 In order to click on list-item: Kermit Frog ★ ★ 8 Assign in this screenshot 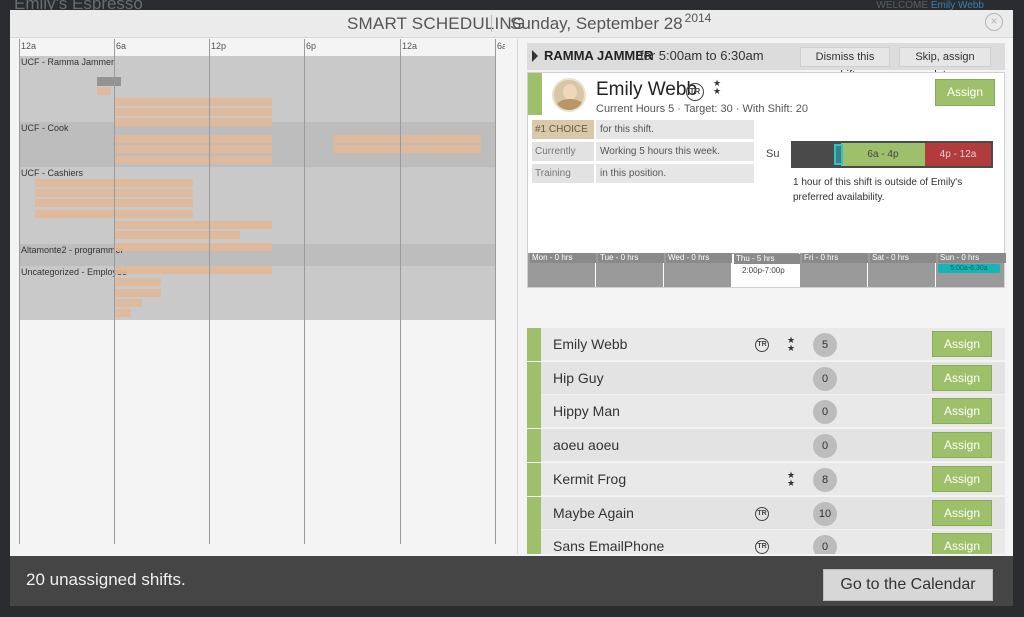, I will do `click(766, 479)`.